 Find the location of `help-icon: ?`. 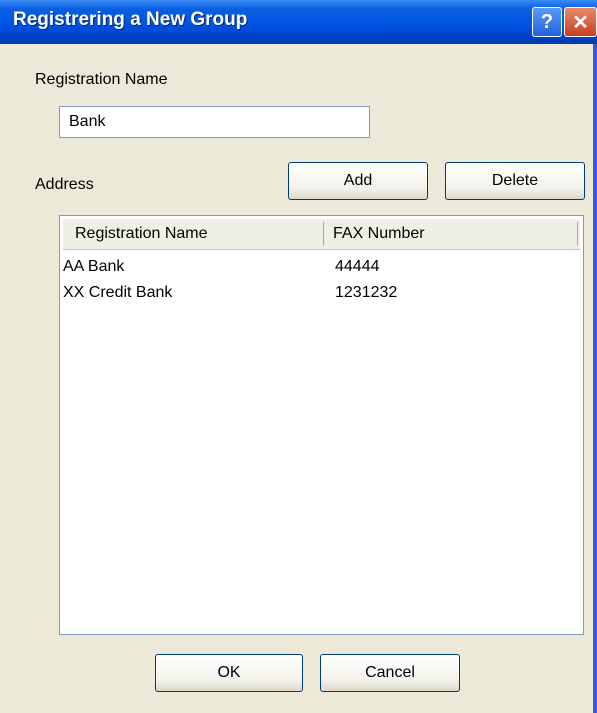

help-icon: ? is located at coordinates (547, 21).